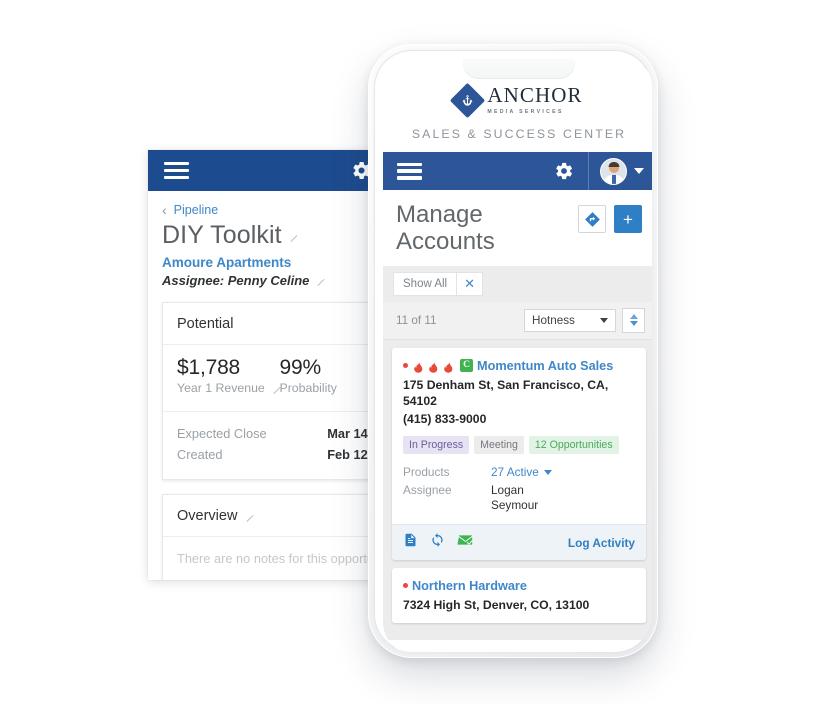  What do you see at coordinates (517, 320) in the screenshot?
I see `list-toolbar: 11 of 11 Hotness` at bounding box center [517, 320].